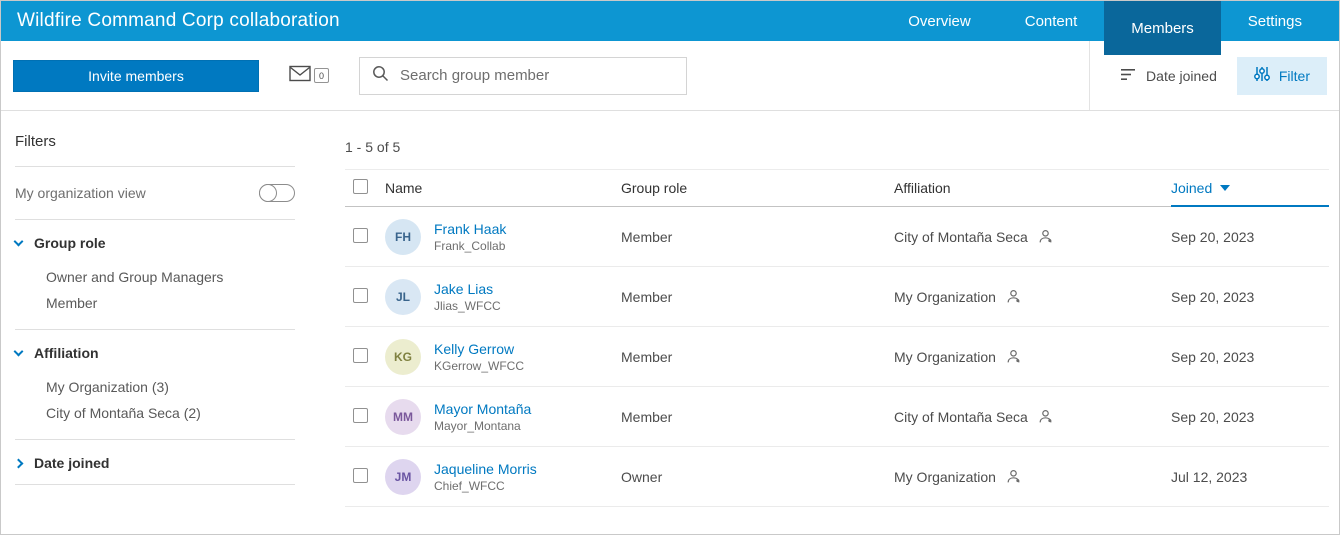 The width and height of the screenshot is (1340, 535). What do you see at coordinates (268, 193) in the screenshot?
I see `toggle-knob` at bounding box center [268, 193].